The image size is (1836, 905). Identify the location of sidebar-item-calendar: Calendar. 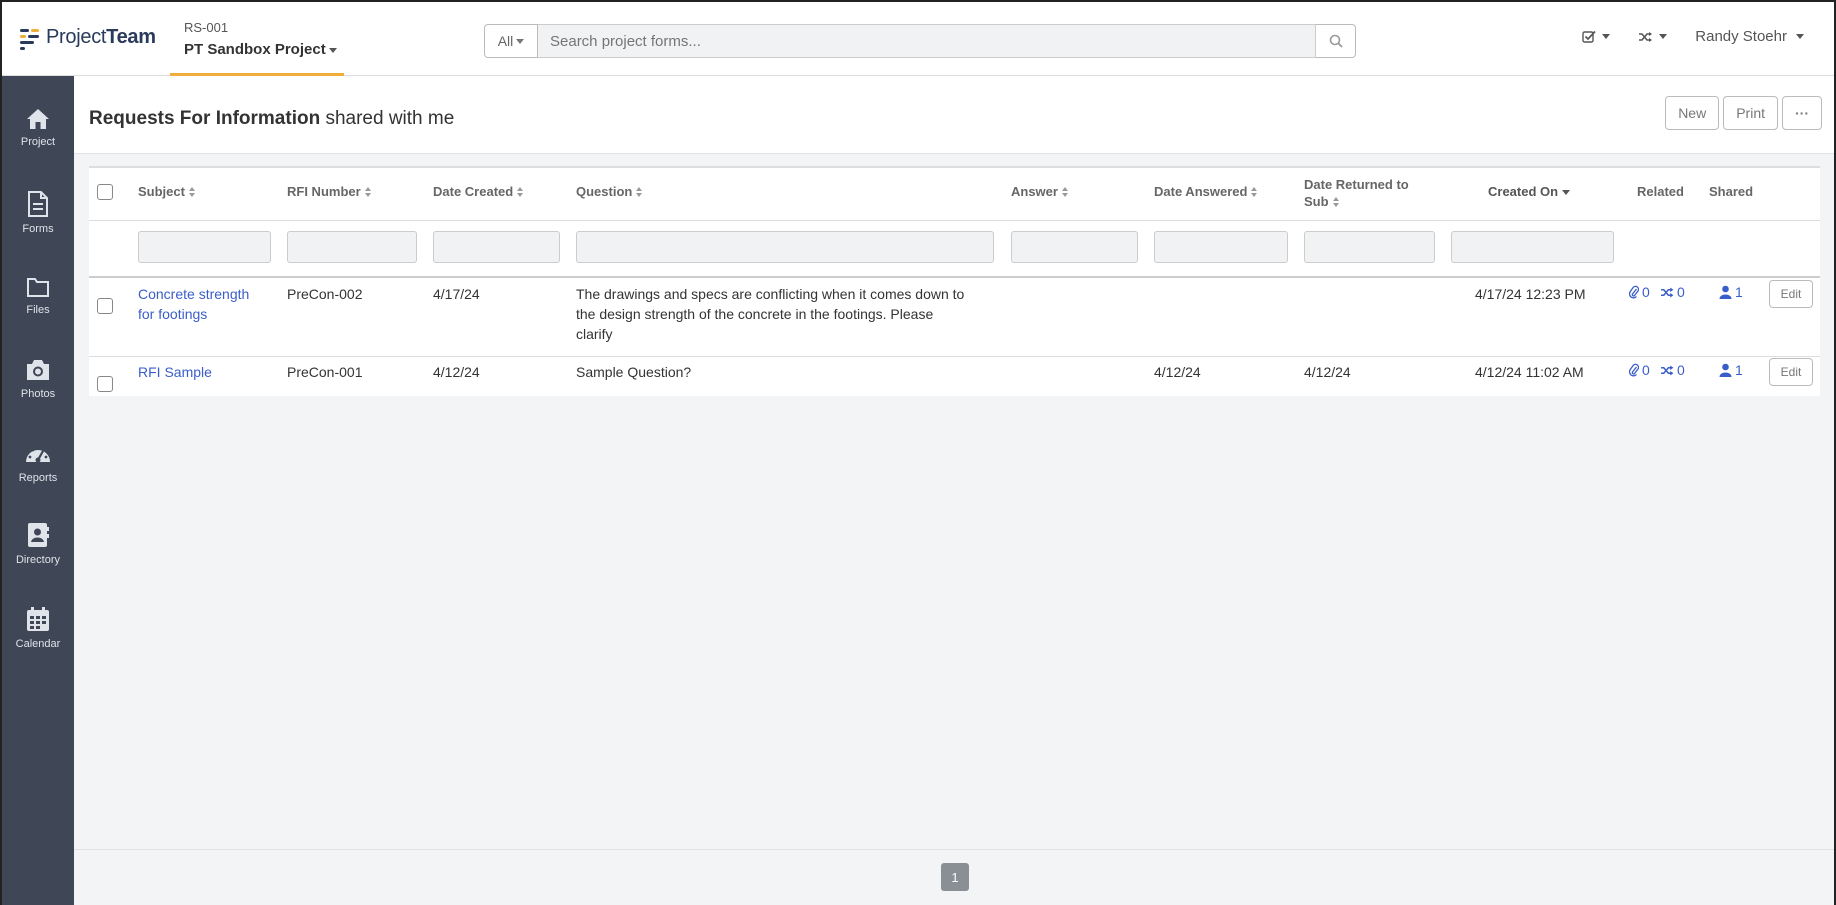
(38, 641).